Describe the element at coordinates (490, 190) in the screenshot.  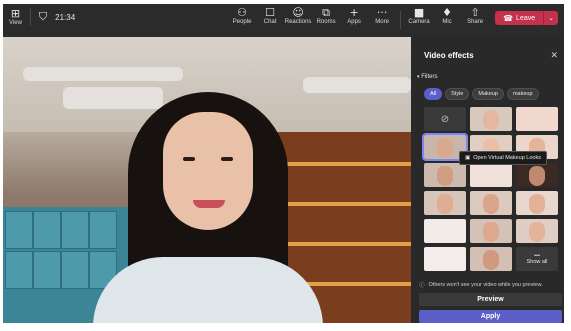
I see `effects-grid: ⊘ ••• Show all` at that location.